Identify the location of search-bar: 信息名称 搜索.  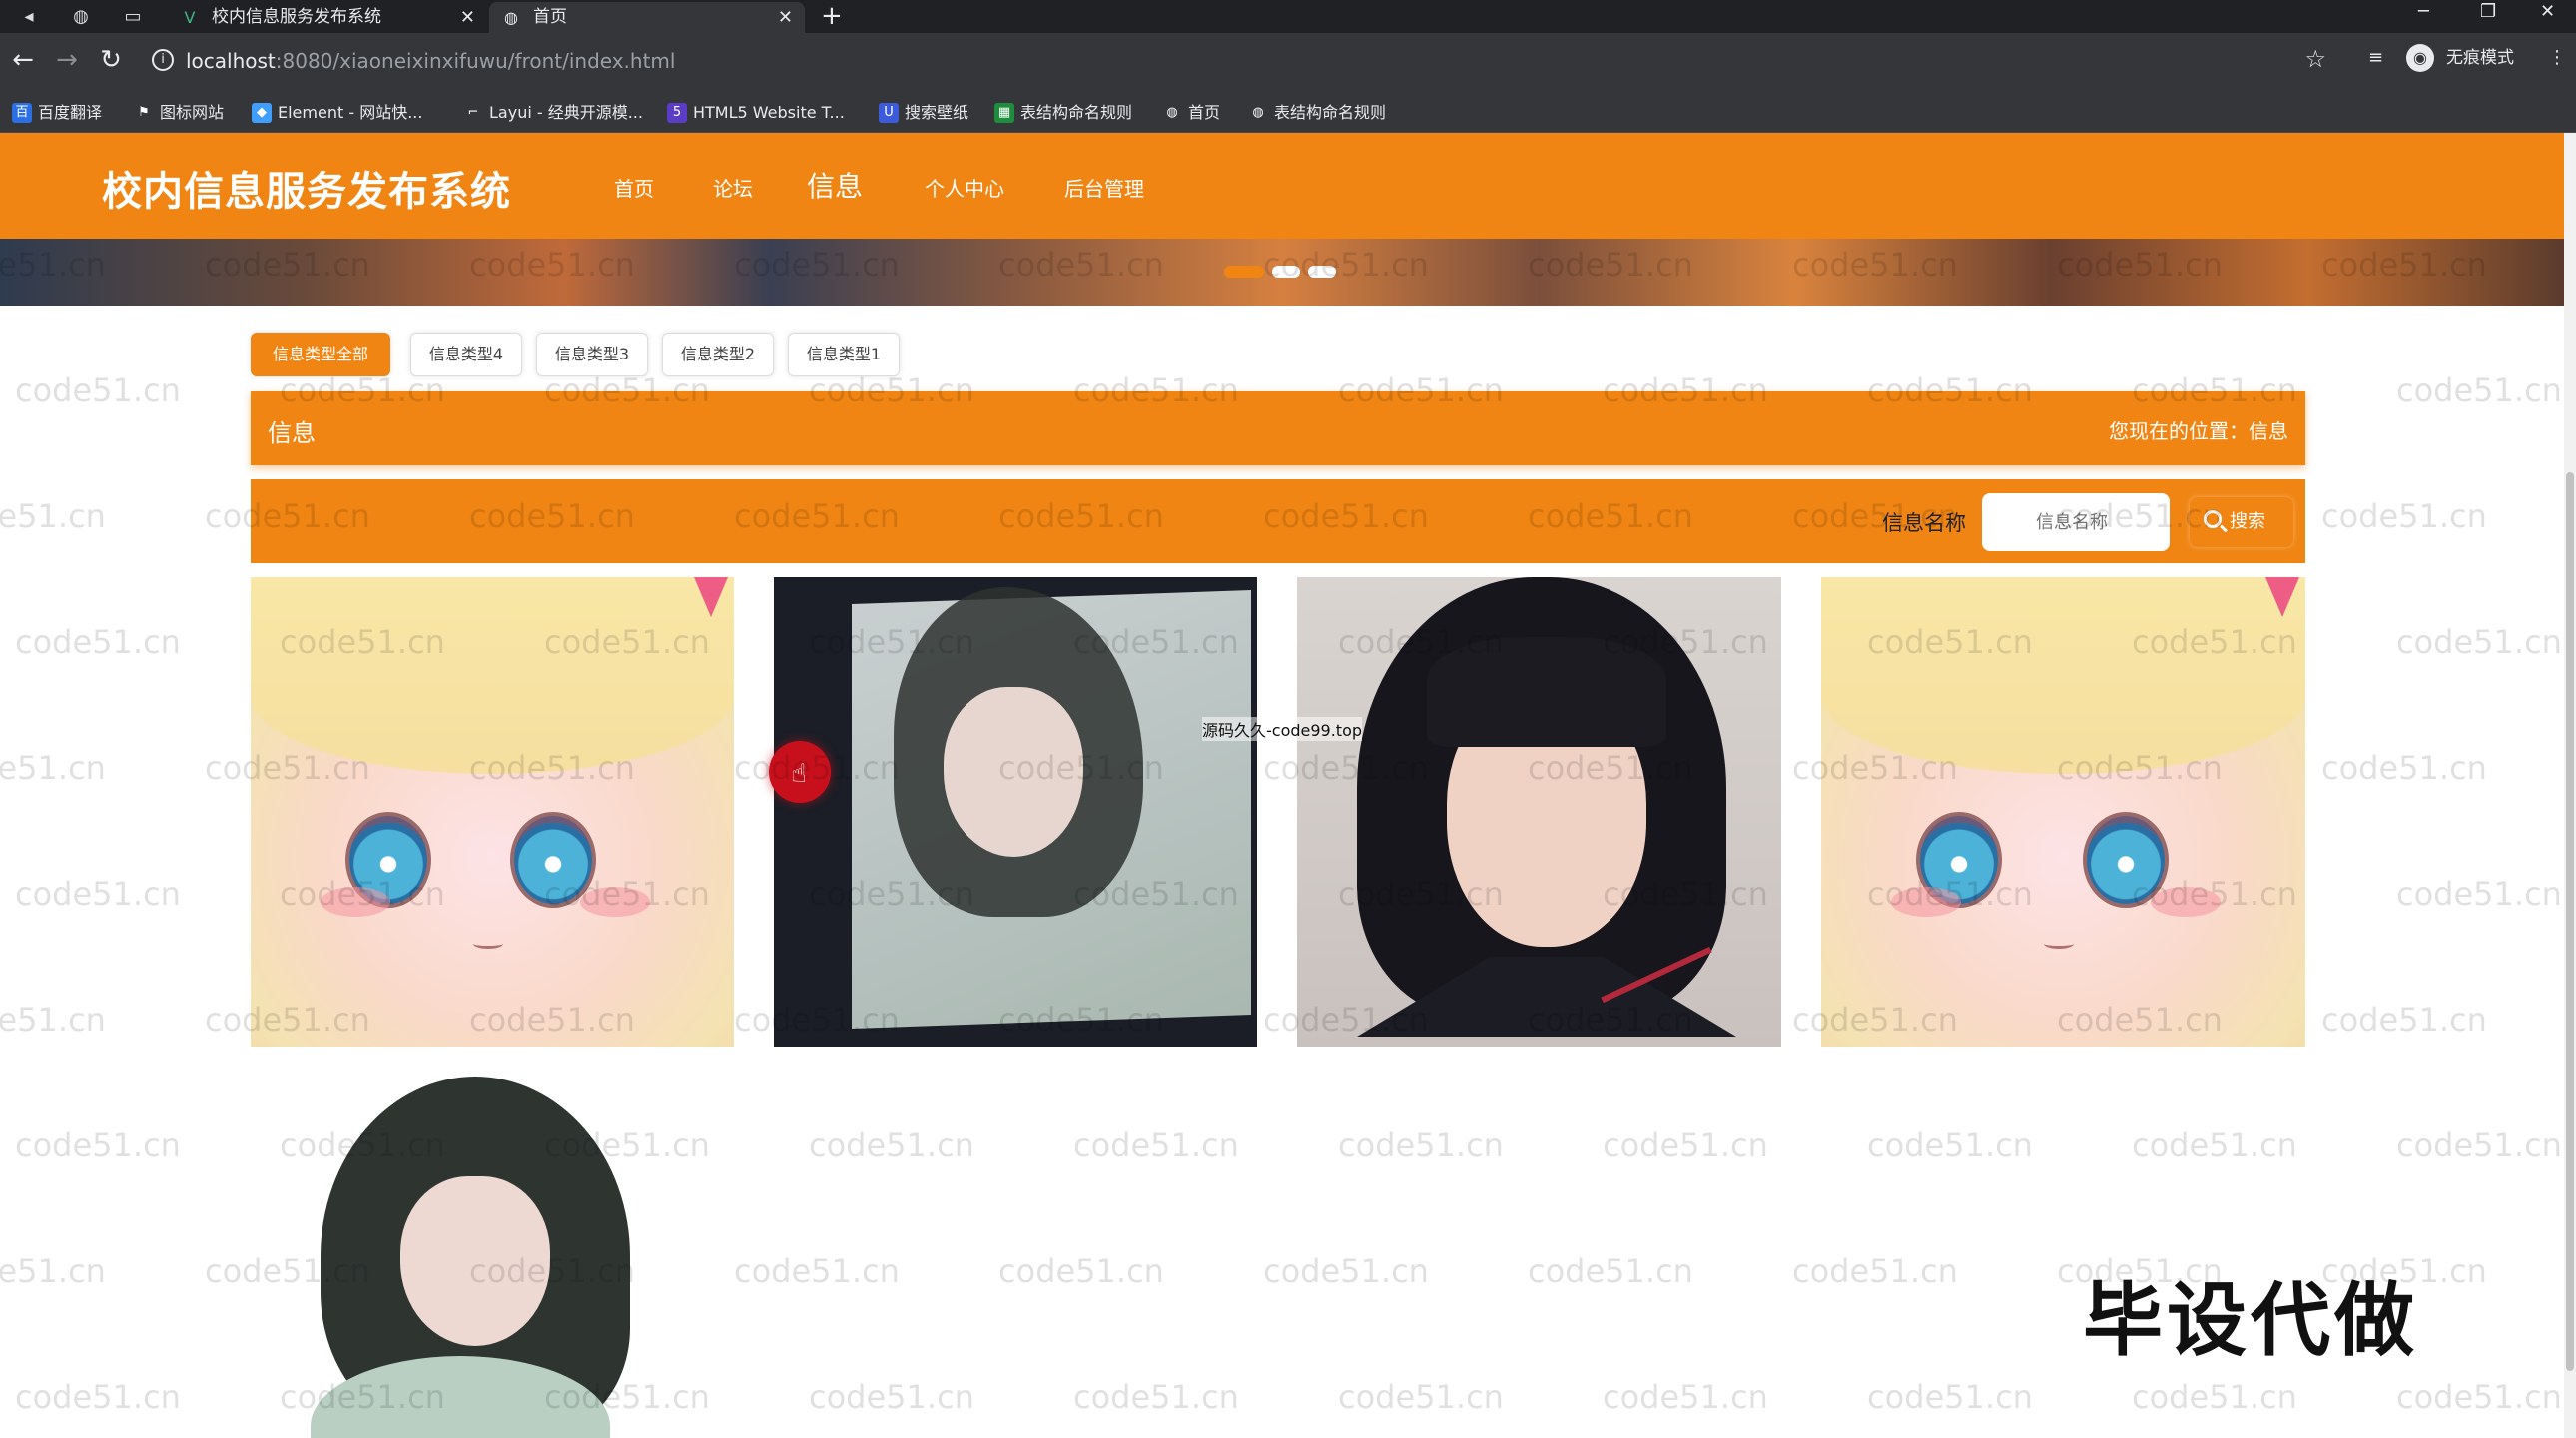
(1278, 521).